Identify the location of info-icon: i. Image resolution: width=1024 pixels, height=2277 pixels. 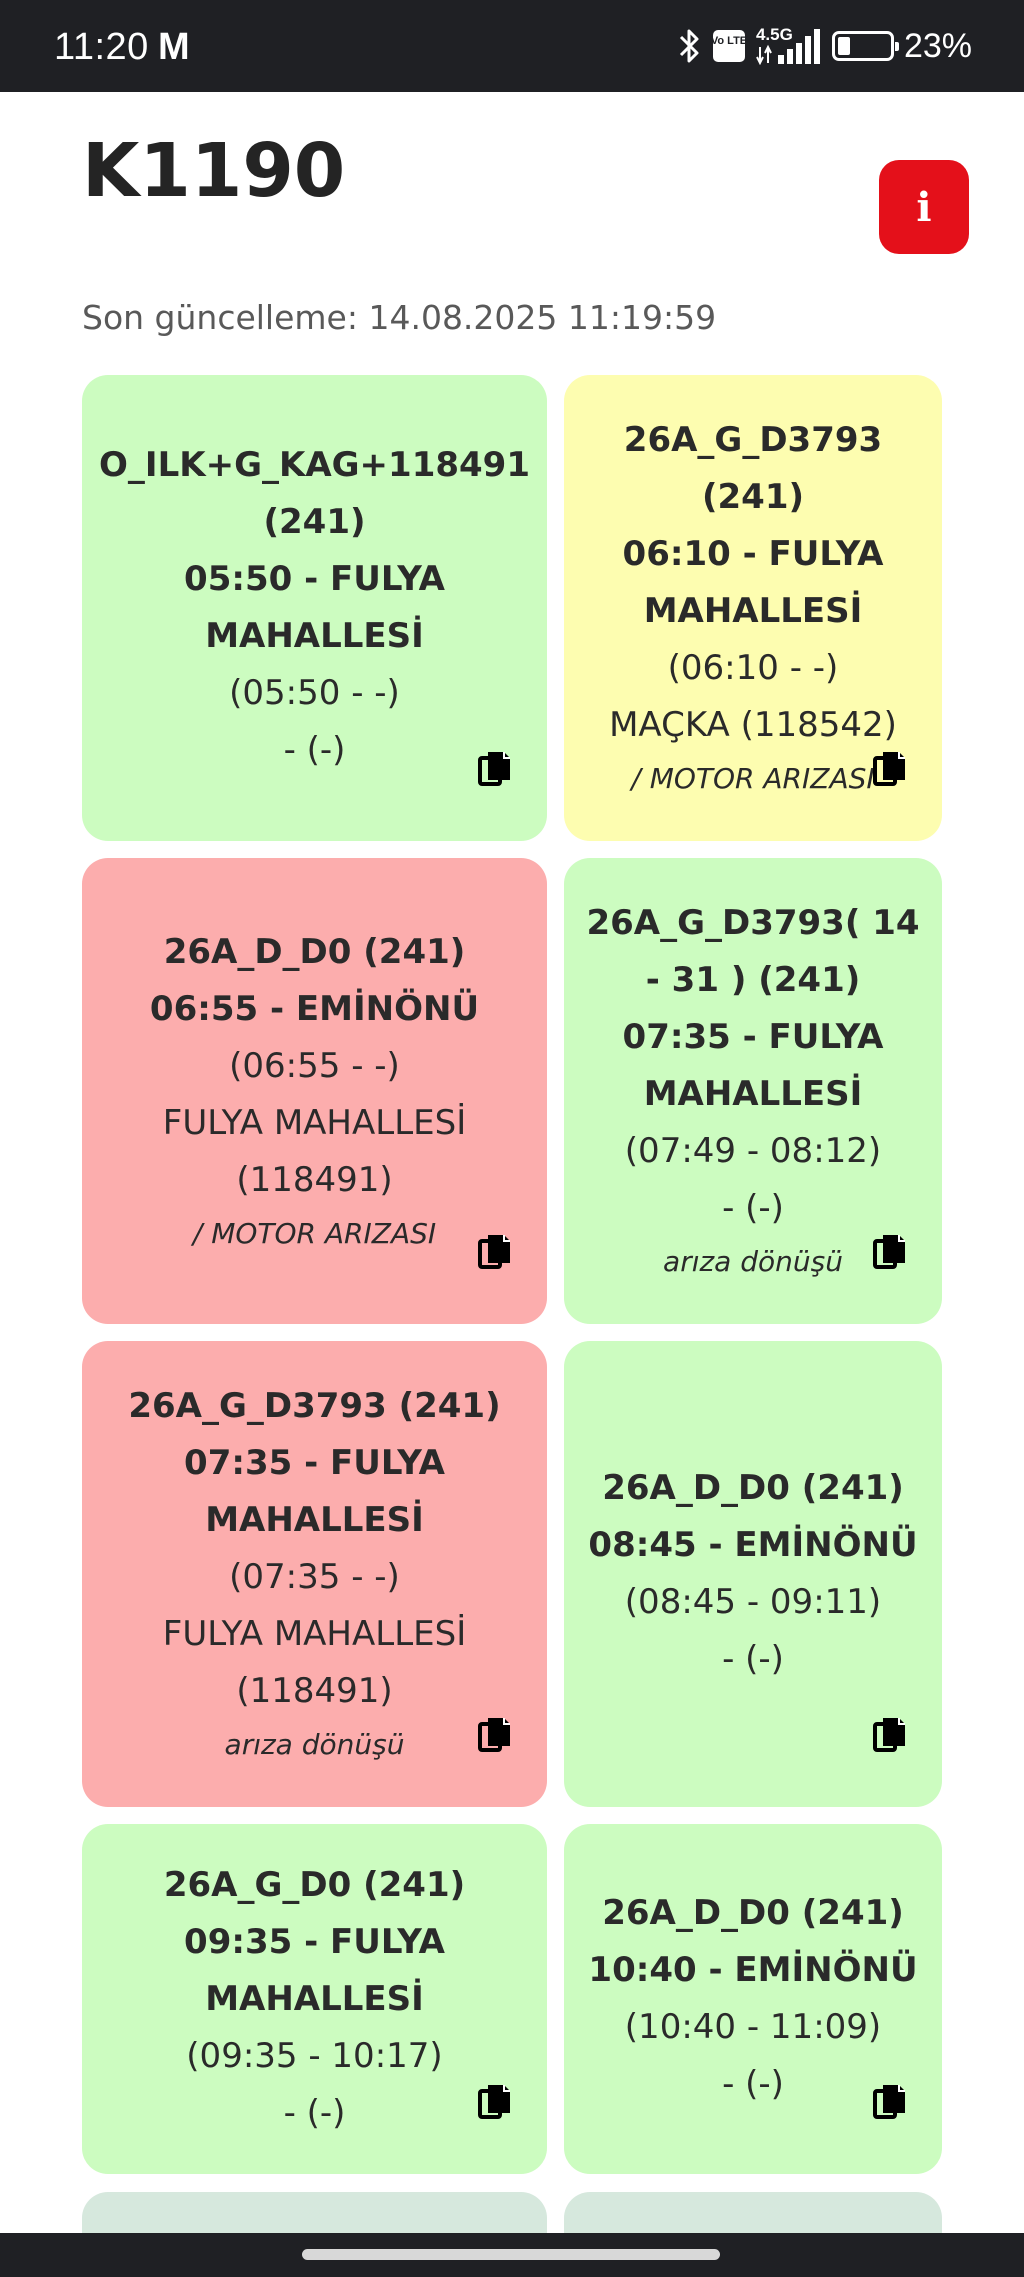
(924, 207).